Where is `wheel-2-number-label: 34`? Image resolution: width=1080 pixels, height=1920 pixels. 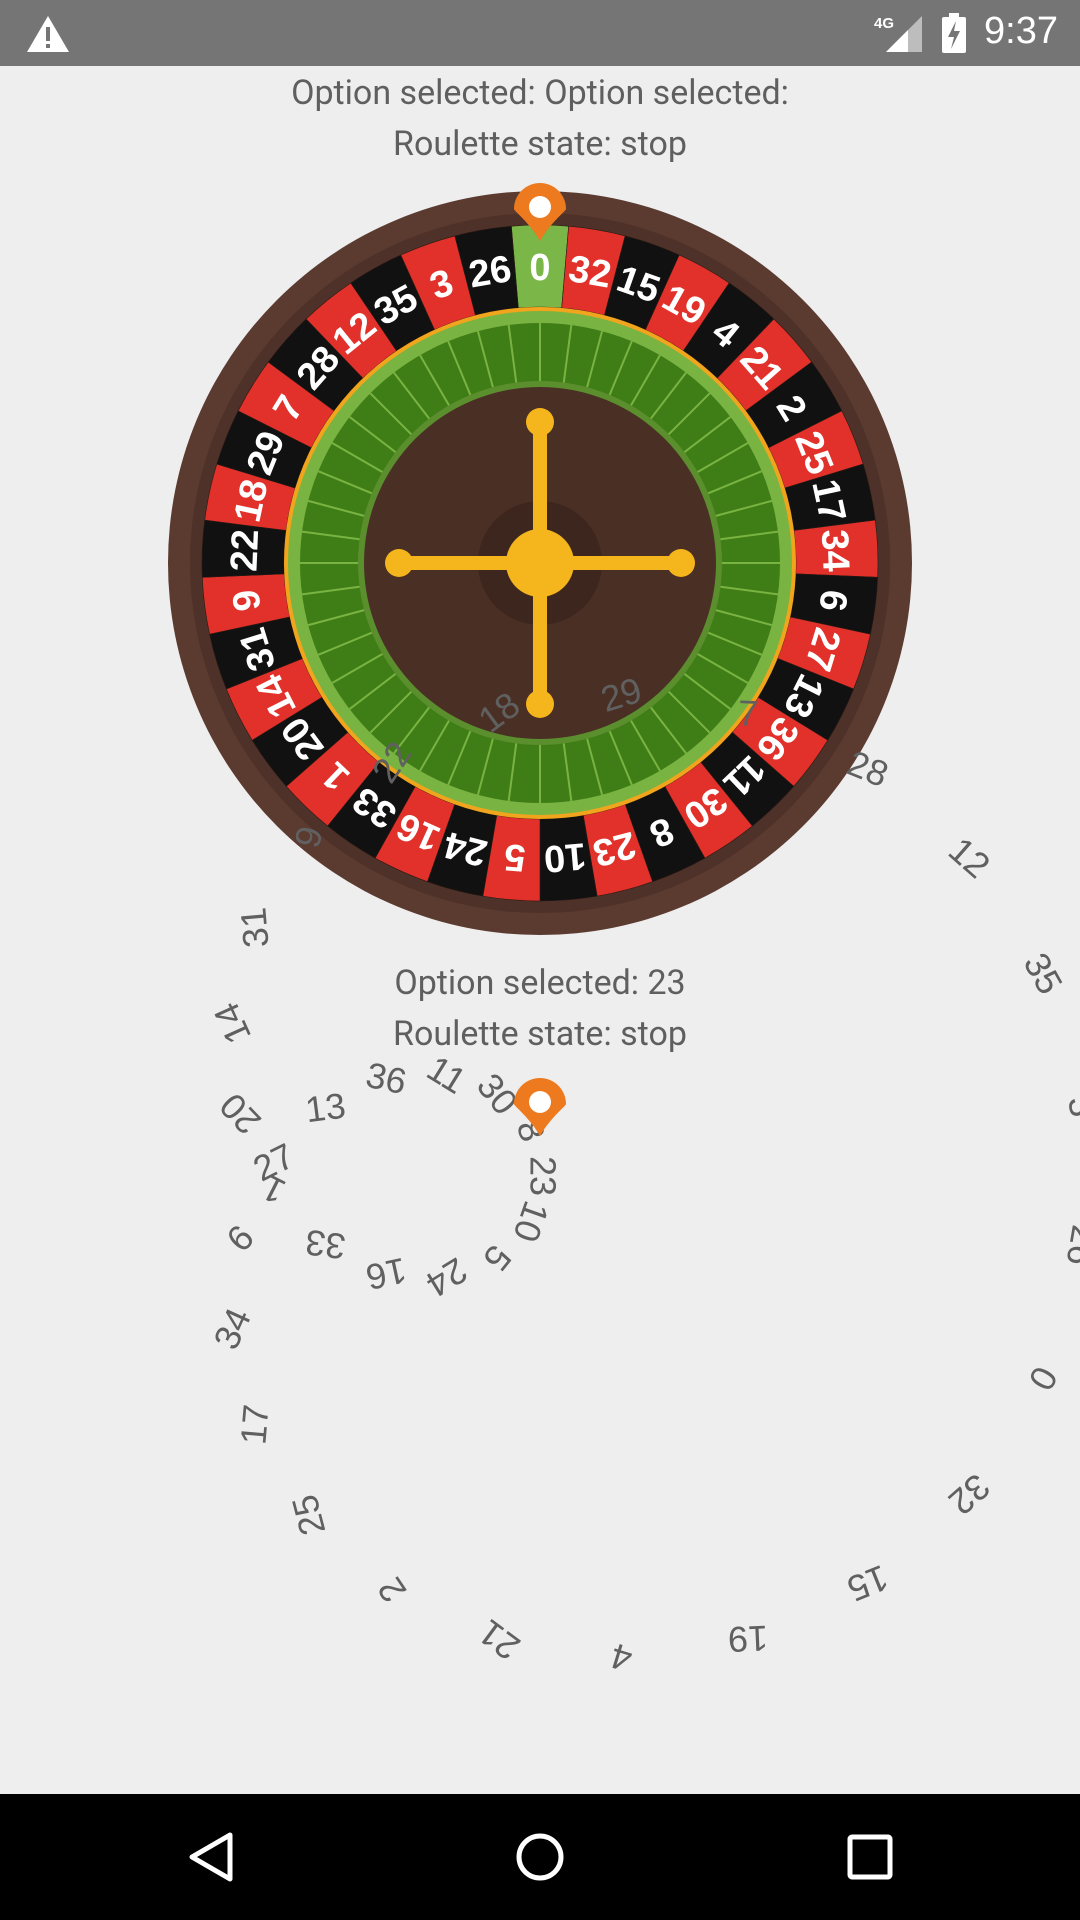
wheel-2-number-label: 34 is located at coordinates (232, 1328).